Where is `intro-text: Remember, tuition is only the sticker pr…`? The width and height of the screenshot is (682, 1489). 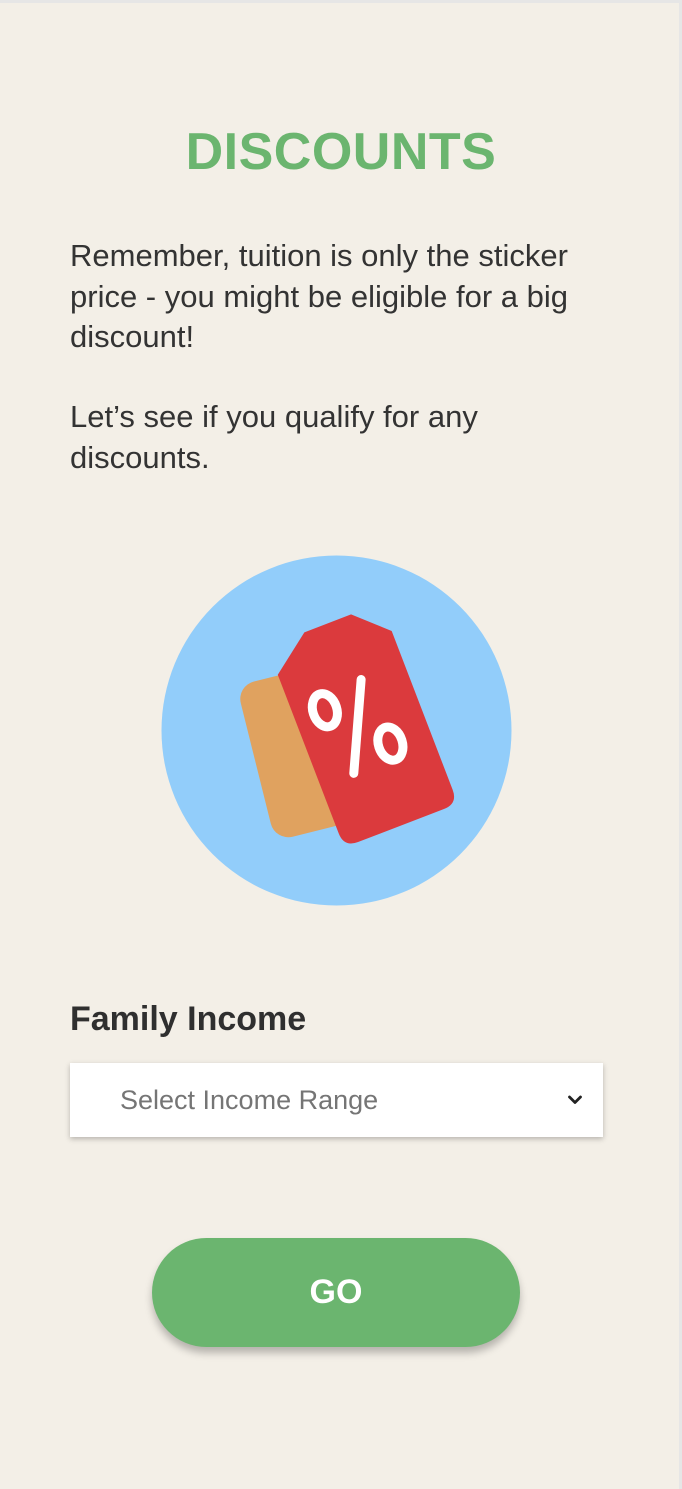 intro-text: Remember, tuition is only the sticker pr… is located at coordinates (319, 296).